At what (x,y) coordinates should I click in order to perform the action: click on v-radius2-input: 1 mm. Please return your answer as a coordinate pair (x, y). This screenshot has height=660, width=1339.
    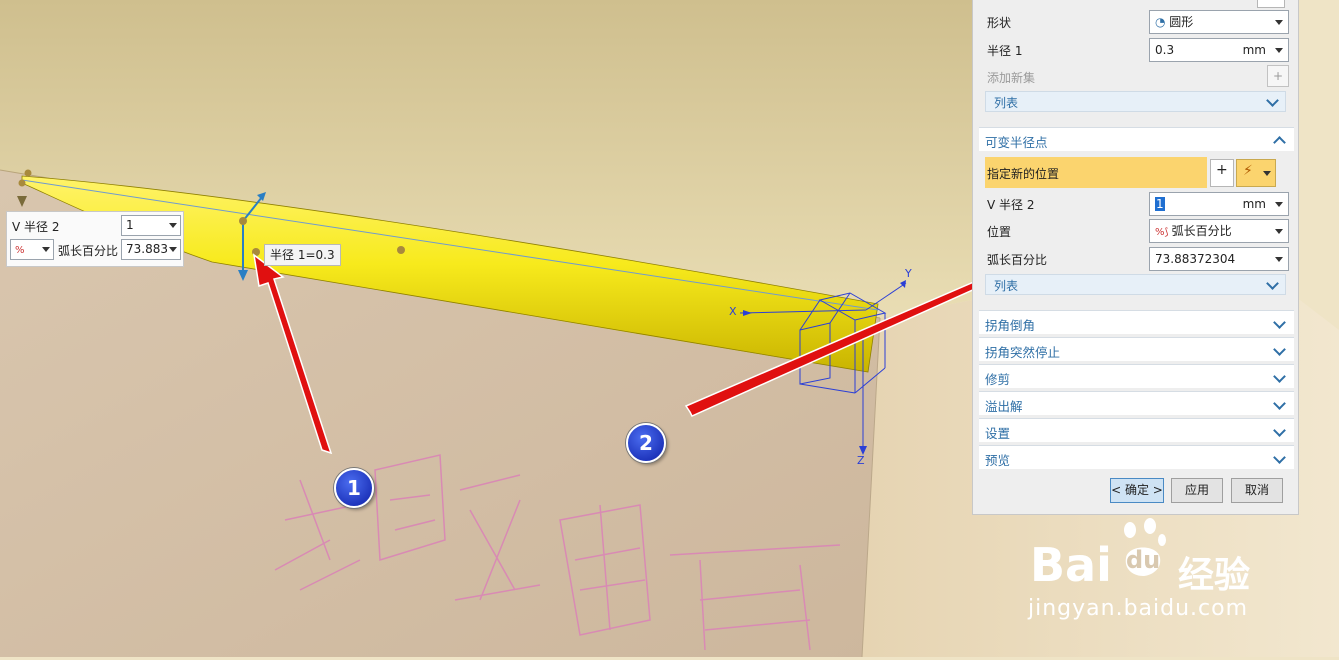
    Looking at the image, I should click on (1219, 204).